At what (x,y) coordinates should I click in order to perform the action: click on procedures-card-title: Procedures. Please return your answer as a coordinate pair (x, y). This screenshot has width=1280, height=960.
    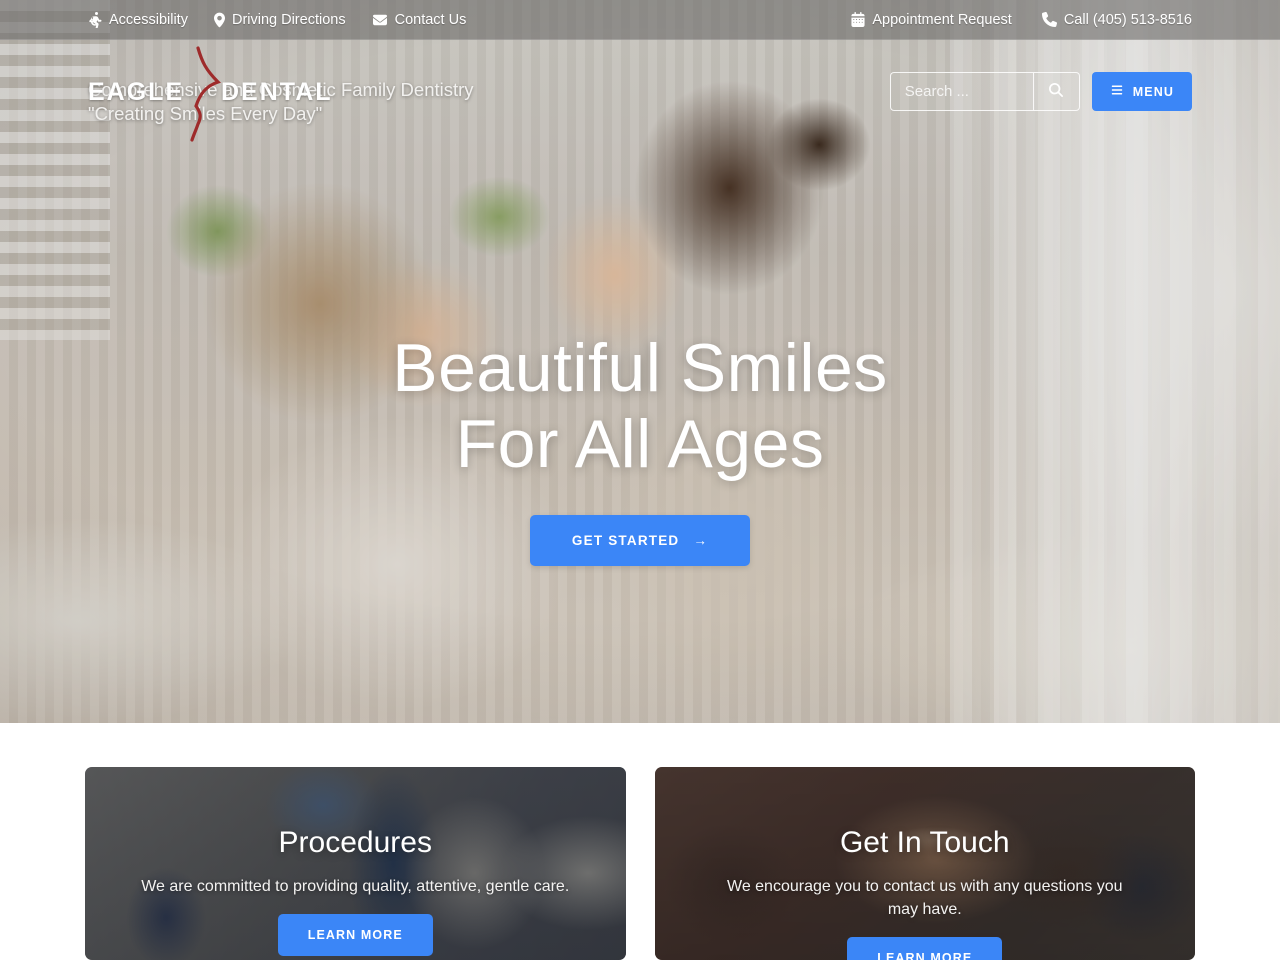
    Looking at the image, I should click on (355, 842).